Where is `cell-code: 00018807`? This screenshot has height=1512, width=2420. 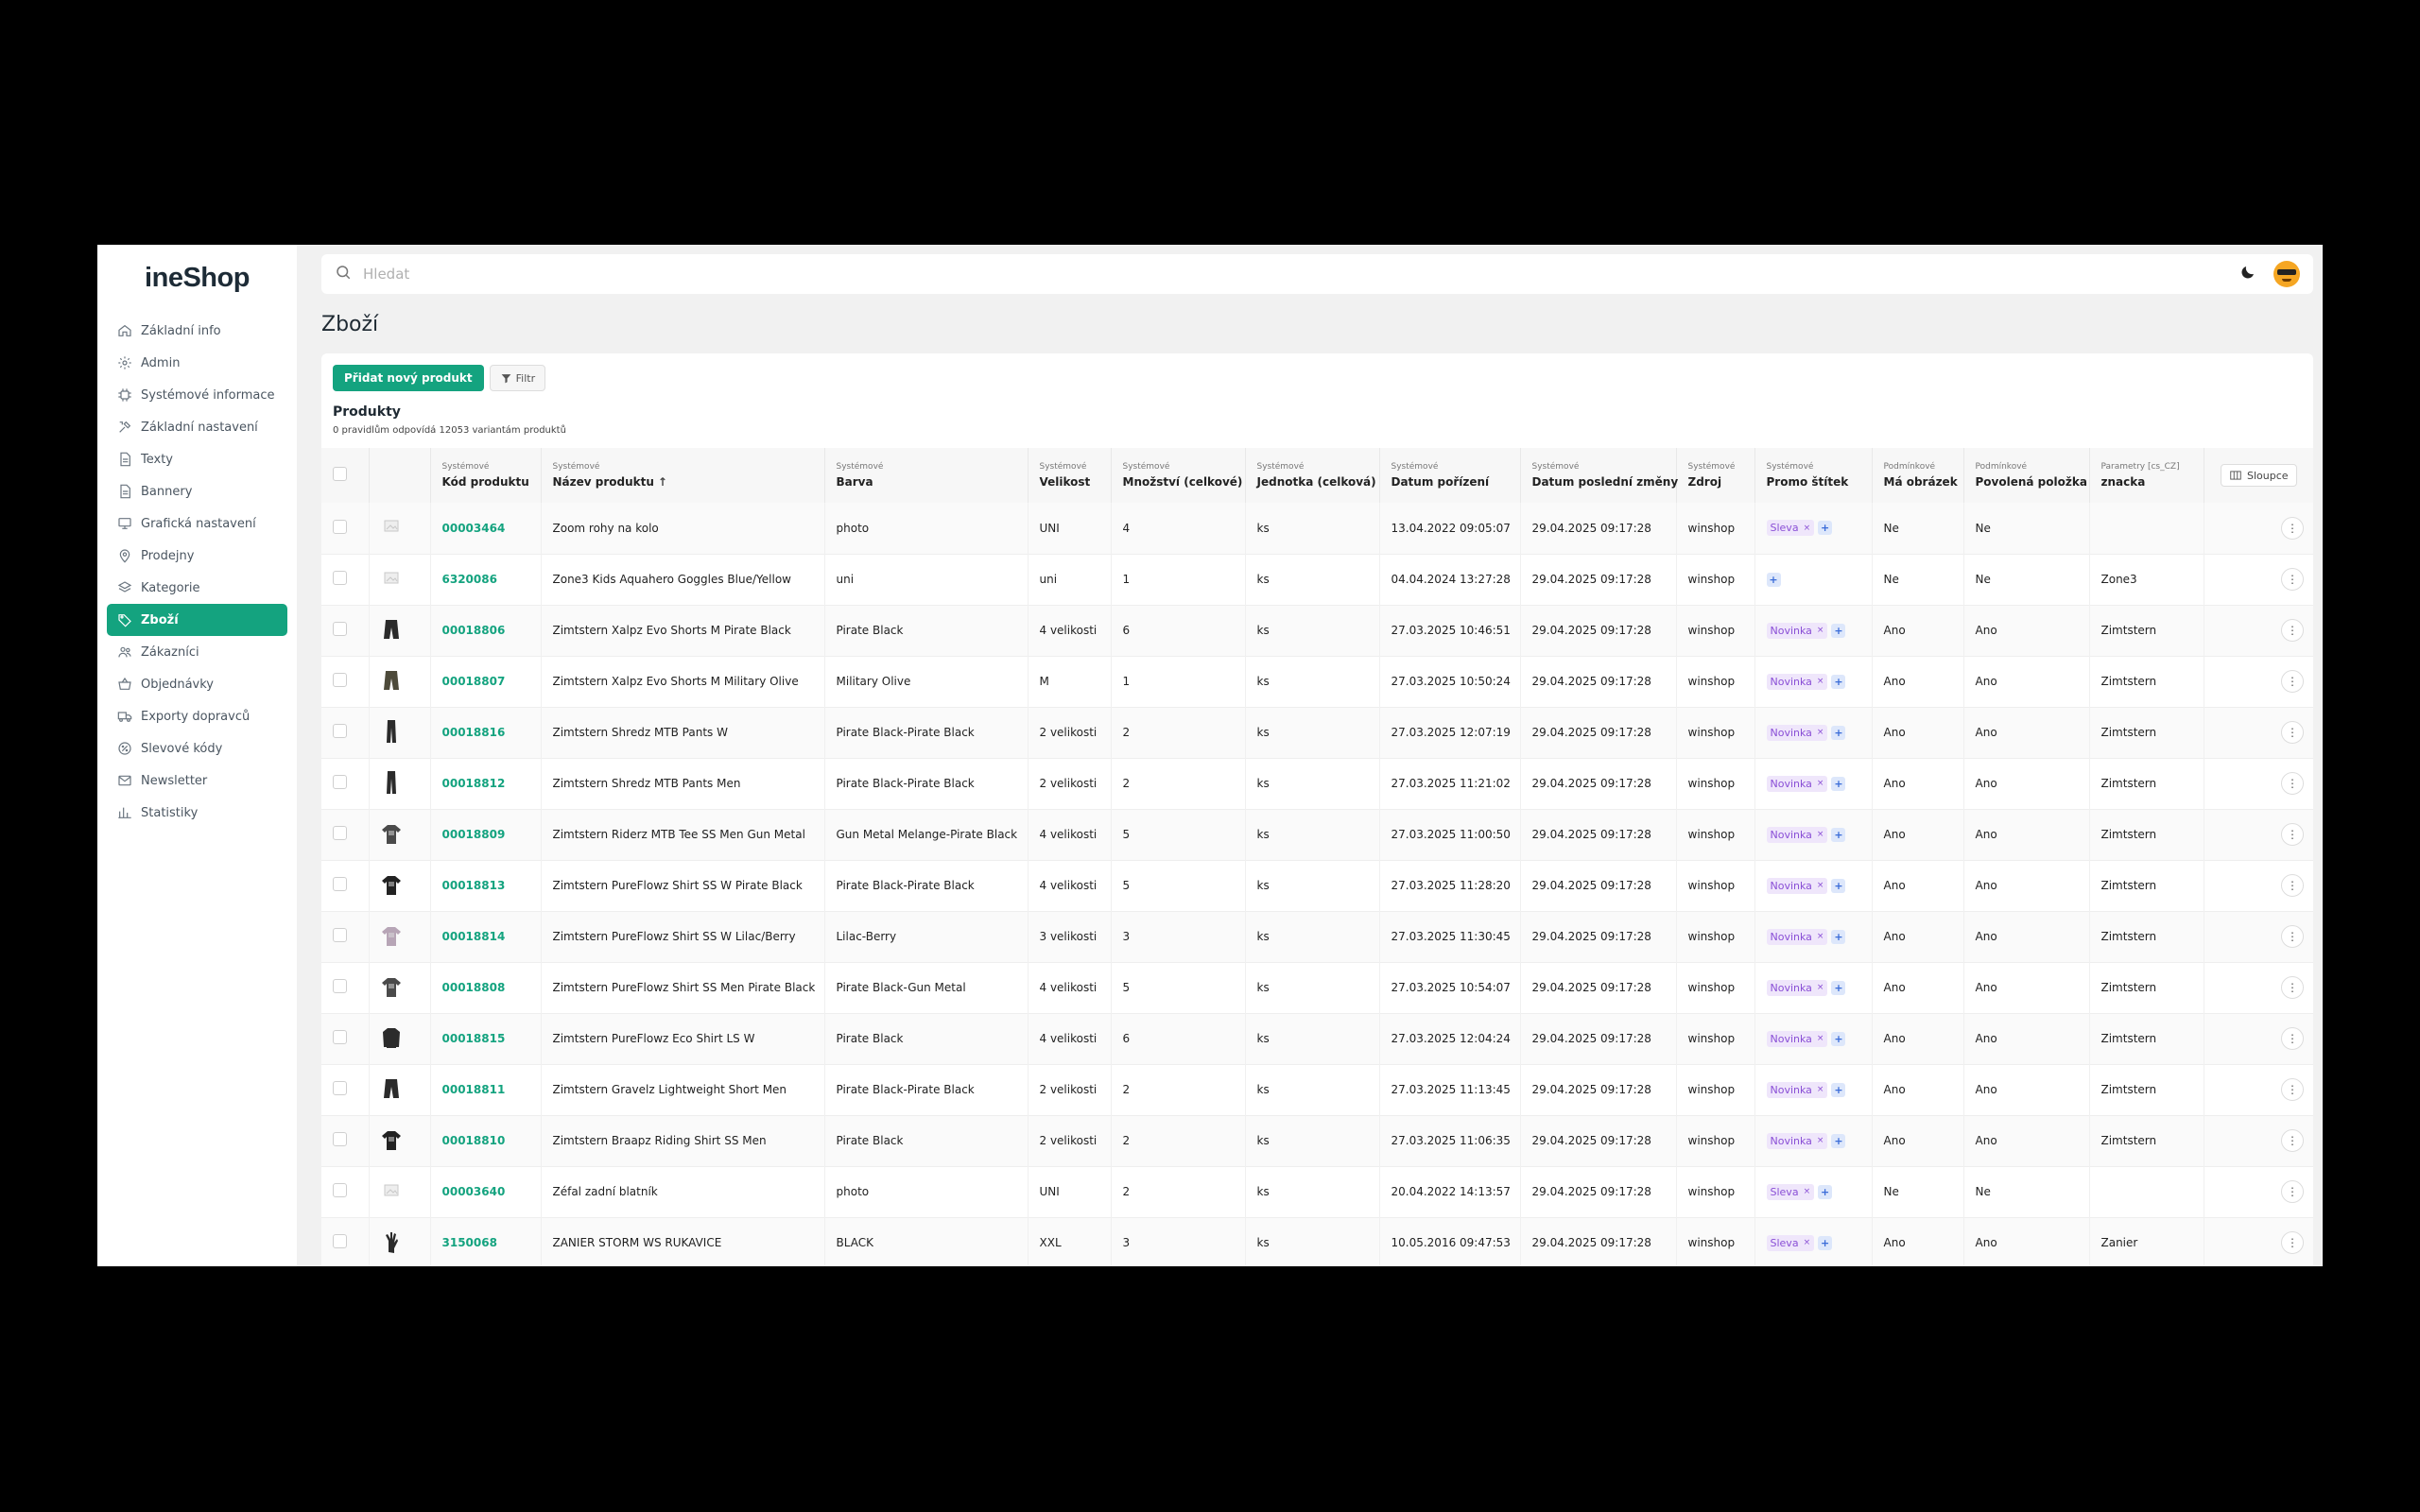 cell-code: 00018807 is located at coordinates (486, 681).